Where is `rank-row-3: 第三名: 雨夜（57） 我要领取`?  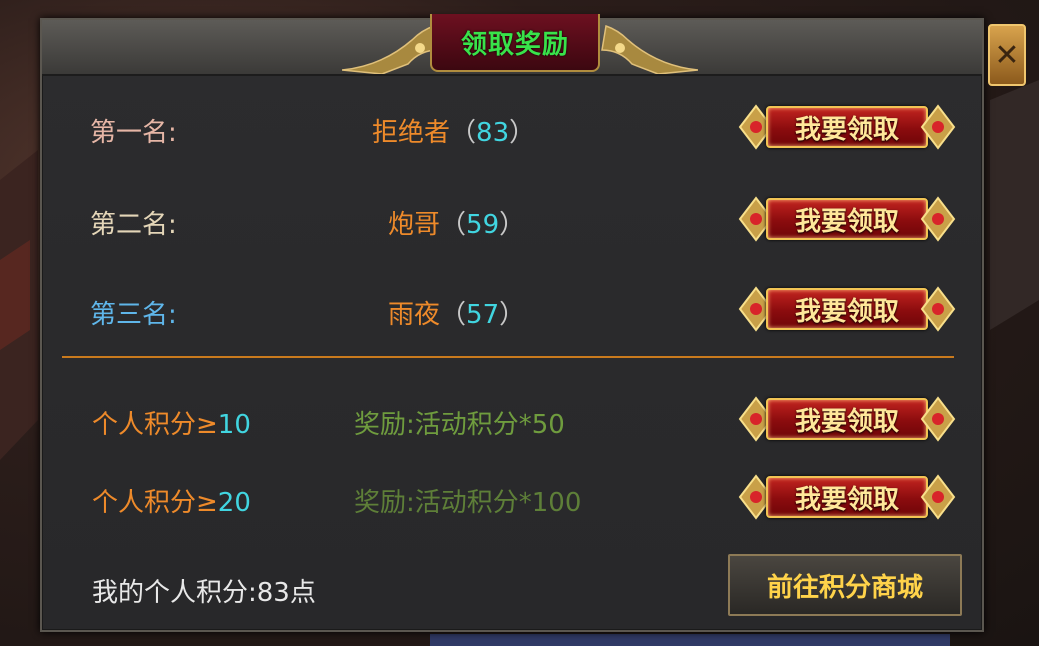
rank-row-3: 第三名: 雨夜（57） 我要领取 is located at coordinates (512, 310).